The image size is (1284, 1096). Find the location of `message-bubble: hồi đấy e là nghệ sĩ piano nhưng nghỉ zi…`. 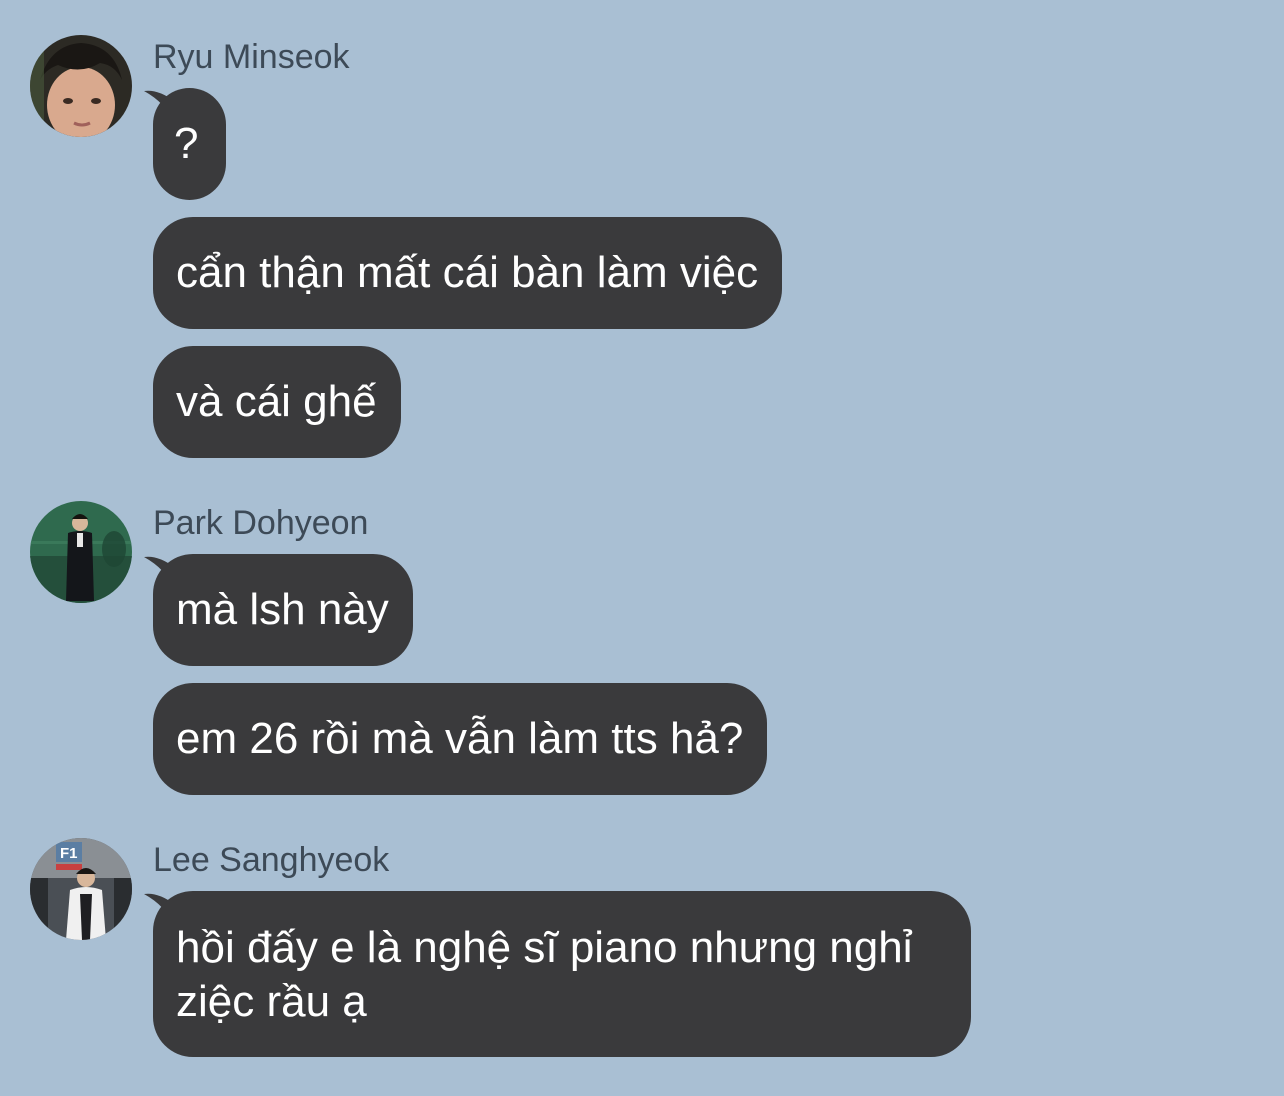

message-bubble: hồi đấy e là nghệ sĩ piano nhưng nghỉ zi… is located at coordinates (562, 974).